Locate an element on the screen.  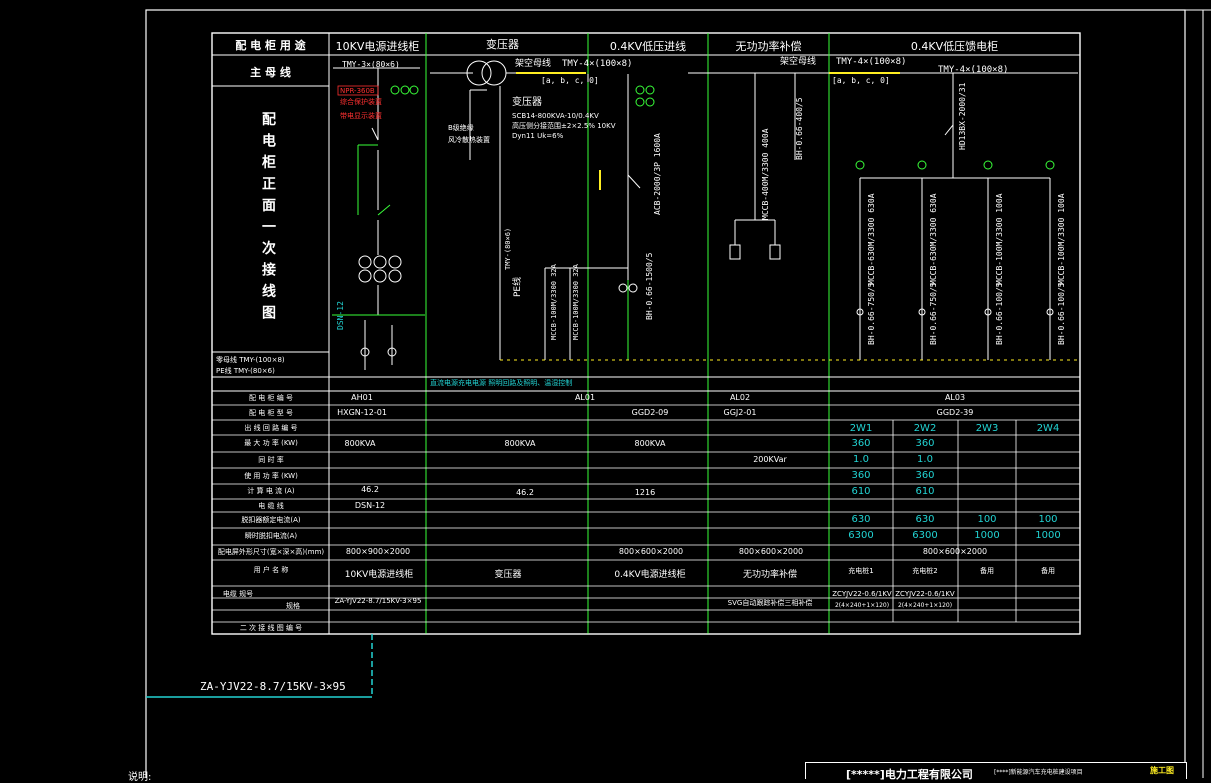
row-label: 配 电 柜 型 号 is located at coordinates (271, 413).